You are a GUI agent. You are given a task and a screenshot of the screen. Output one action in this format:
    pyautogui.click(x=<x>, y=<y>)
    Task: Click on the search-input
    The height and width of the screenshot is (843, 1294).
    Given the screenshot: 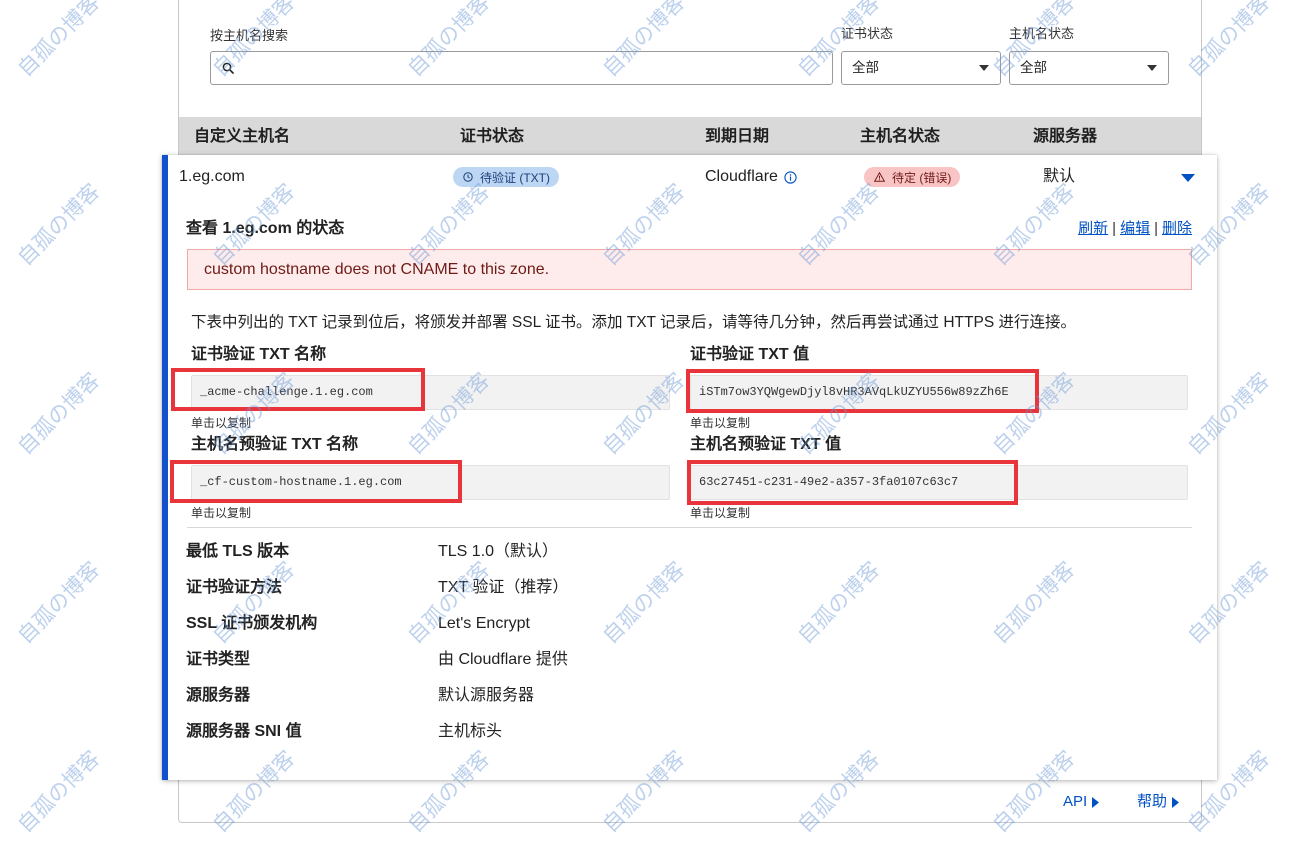 What is the action you would take?
    pyautogui.click(x=533, y=68)
    